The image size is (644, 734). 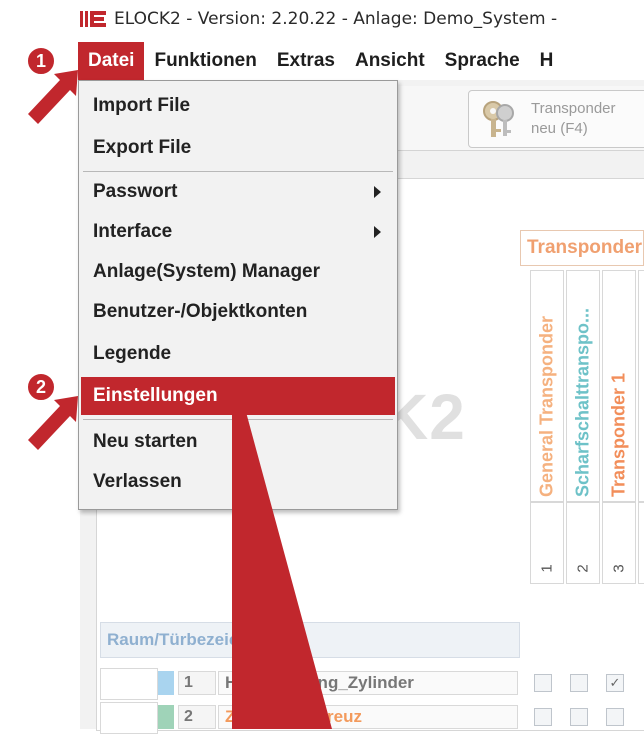 I want to click on menu-extras: Extras, so click(x=306, y=61).